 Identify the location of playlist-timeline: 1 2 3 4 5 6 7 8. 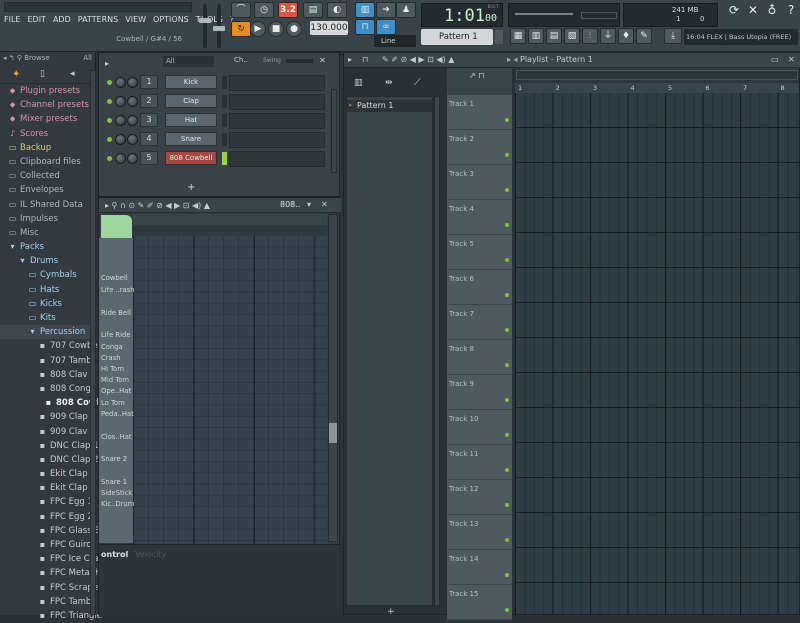
(657, 88).